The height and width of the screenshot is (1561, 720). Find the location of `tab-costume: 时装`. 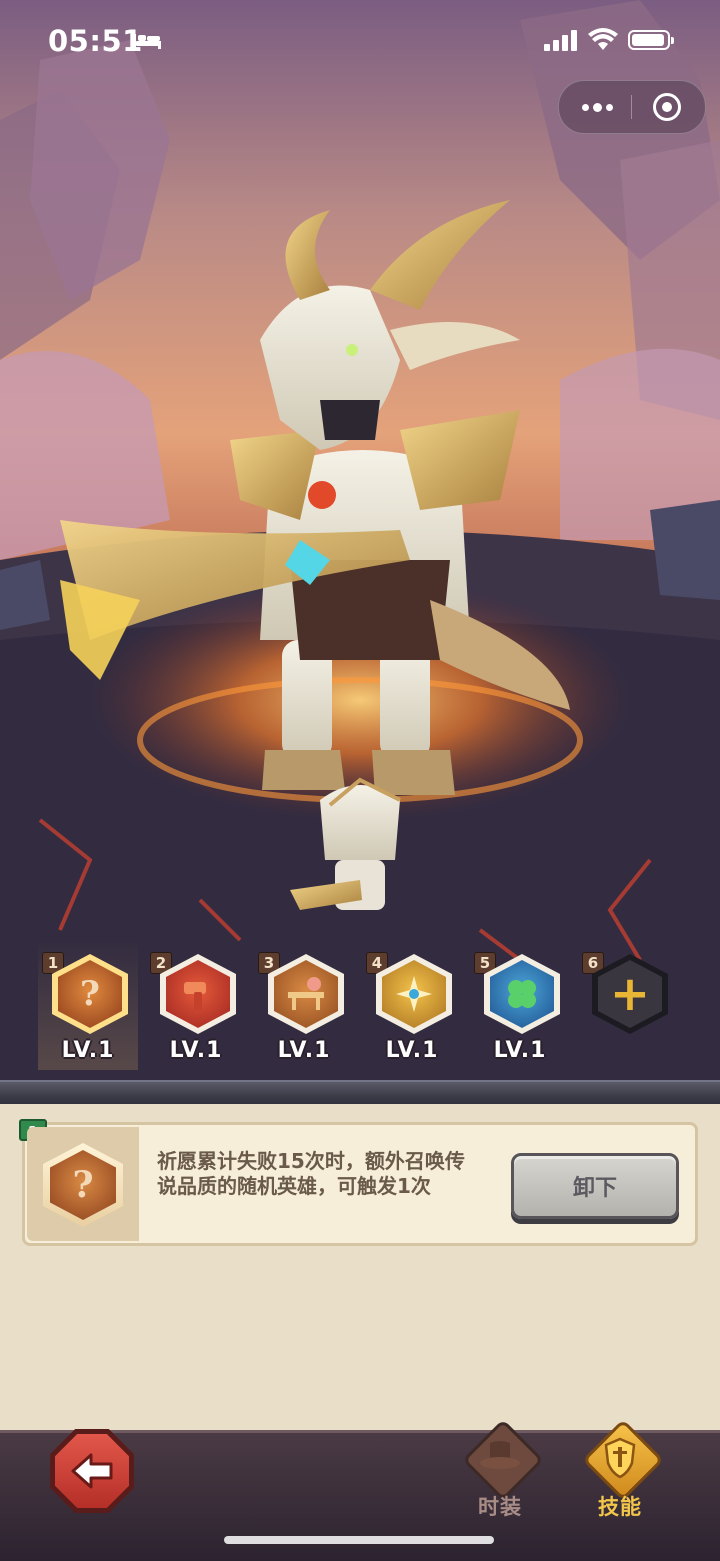

tab-costume: 时装 is located at coordinates (500, 1470).